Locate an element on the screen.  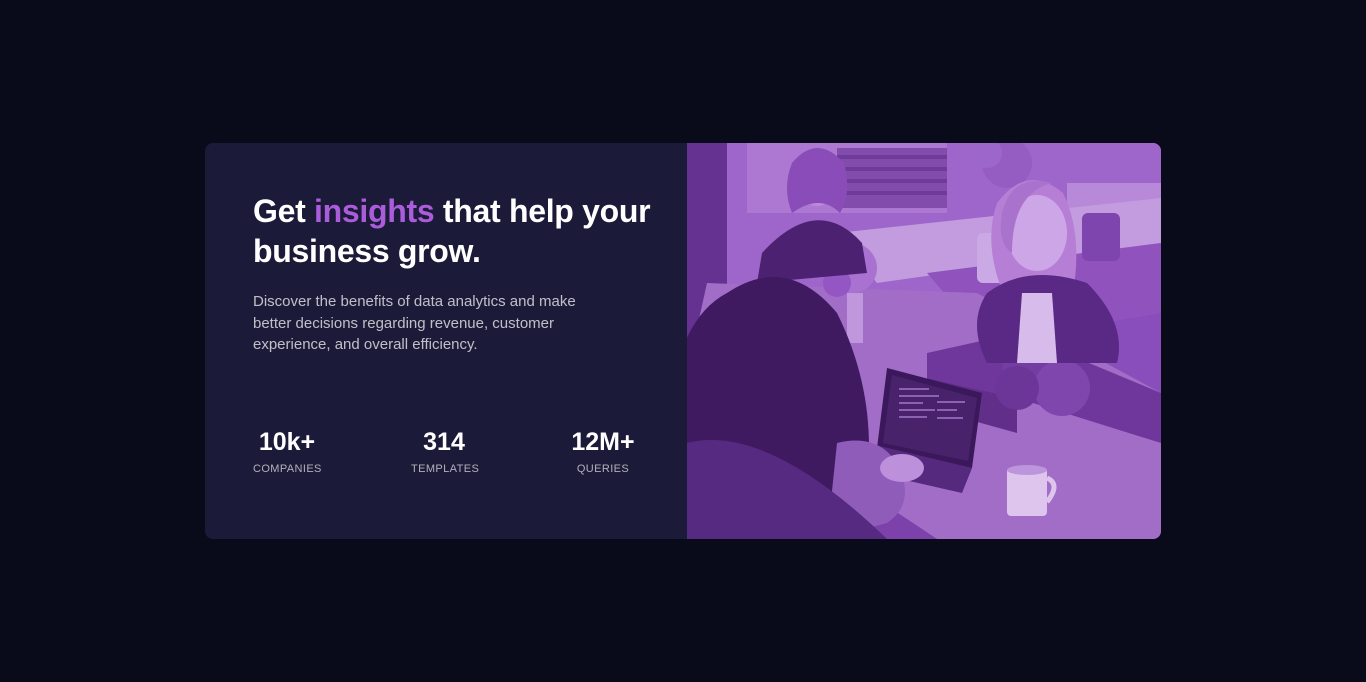
stat-templates: 314 TEMPLATES is located at coordinates (445, 451).